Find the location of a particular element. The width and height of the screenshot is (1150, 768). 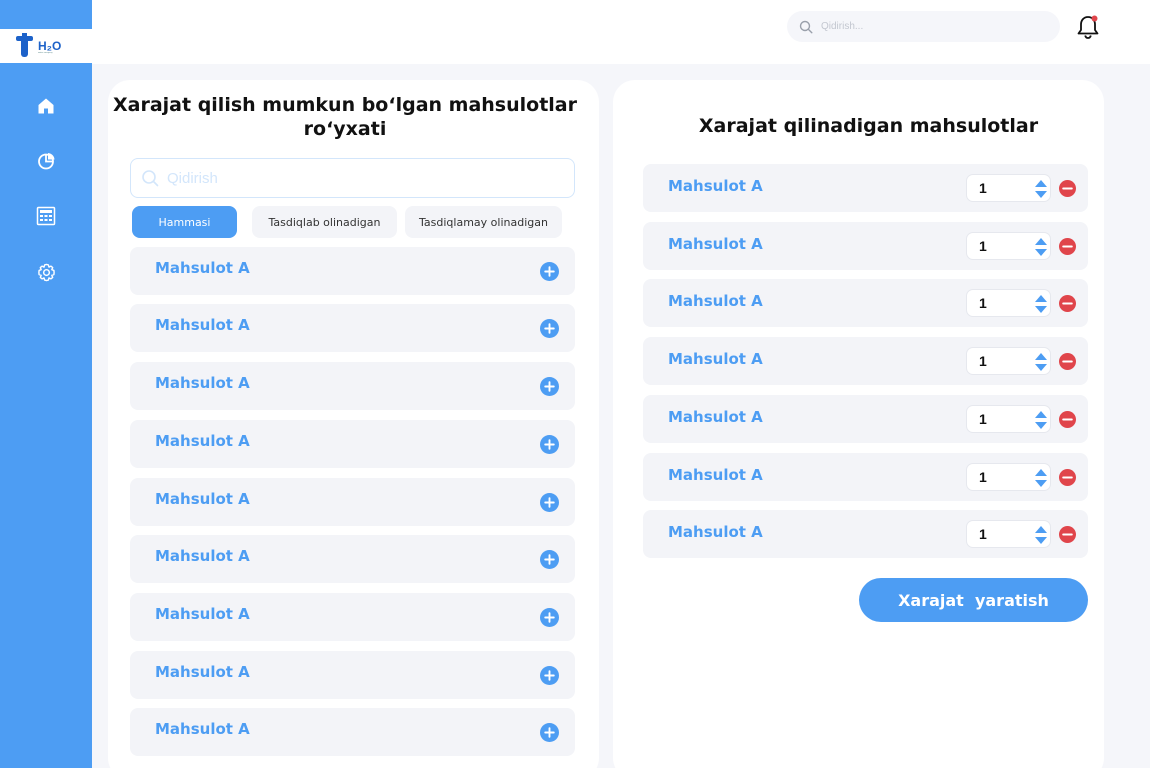

tab-no-approval: Tasdiqlamay olinadigan is located at coordinates (483, 222).